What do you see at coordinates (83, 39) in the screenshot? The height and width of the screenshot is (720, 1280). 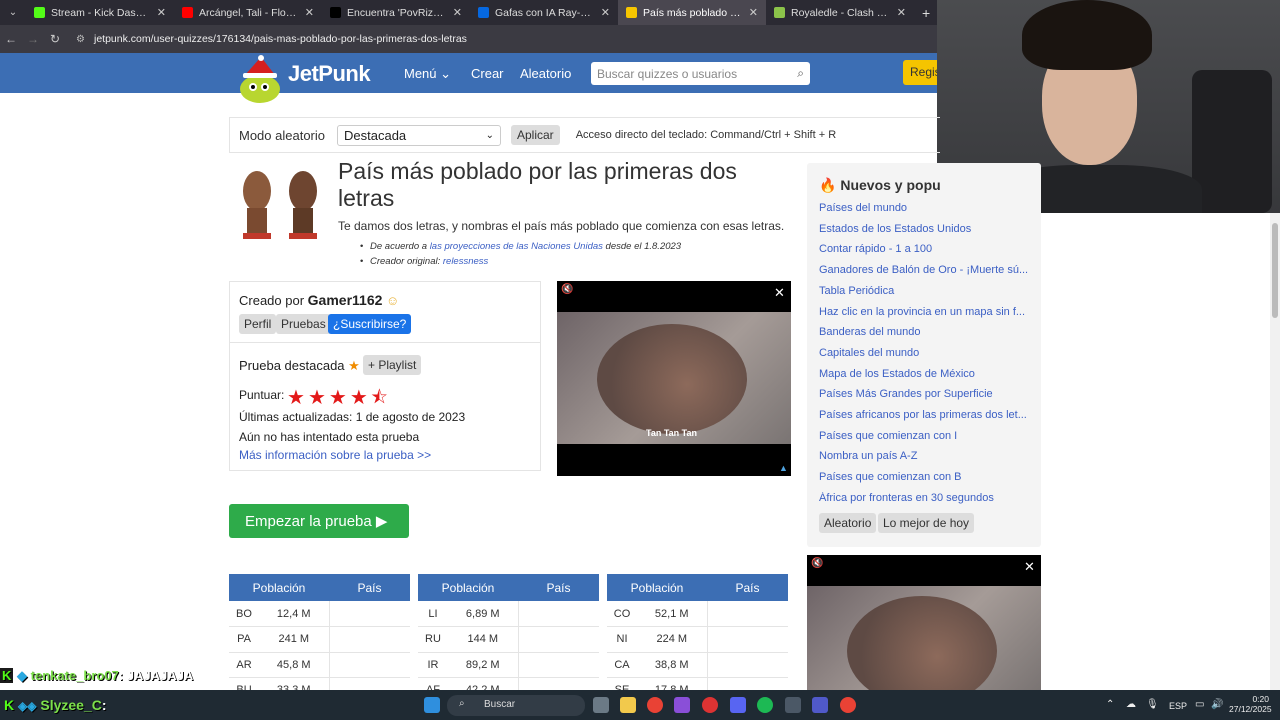 I see `site-info-icon: ⚙` at bounding box center [83, 39].